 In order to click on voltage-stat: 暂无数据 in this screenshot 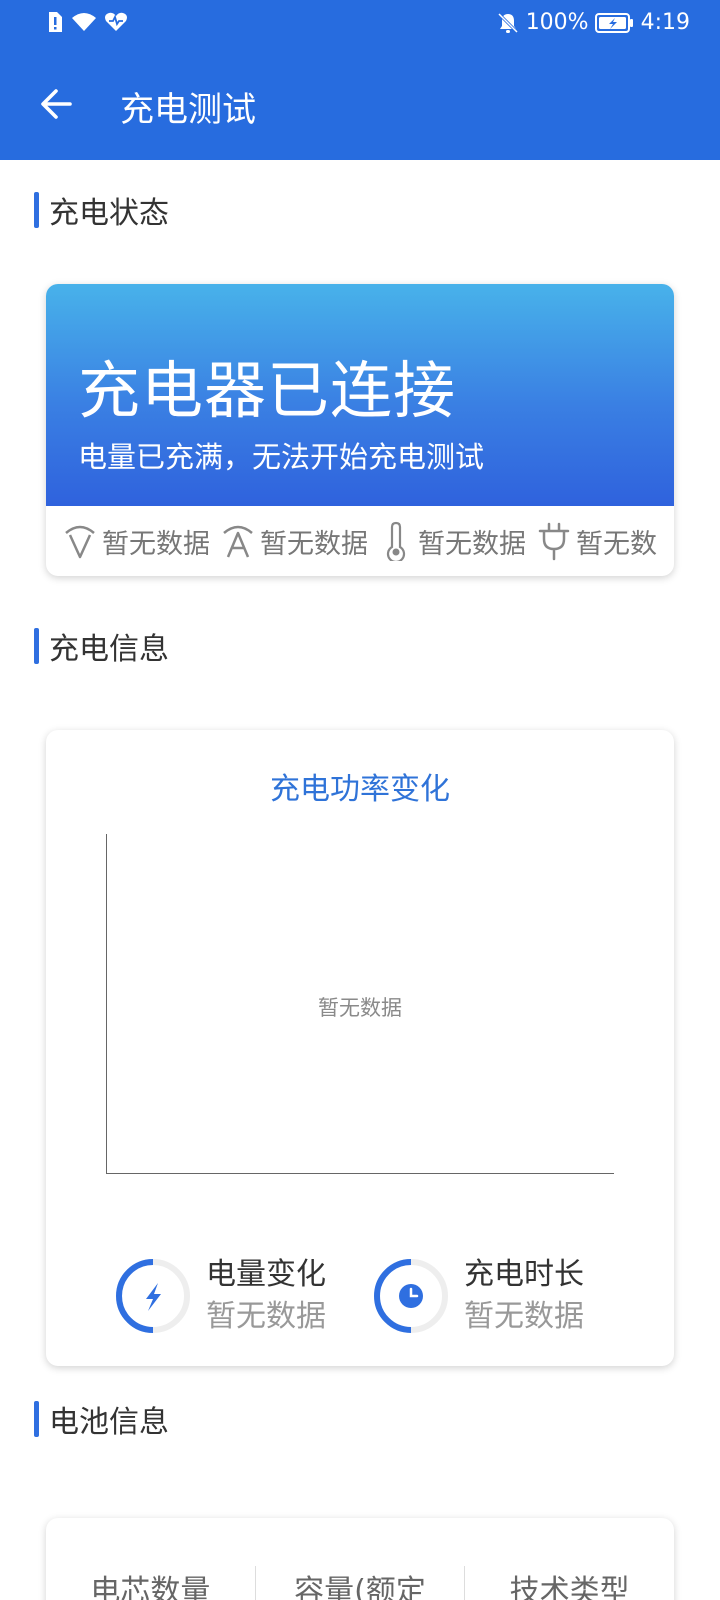, I will do `click(141, 541)`.